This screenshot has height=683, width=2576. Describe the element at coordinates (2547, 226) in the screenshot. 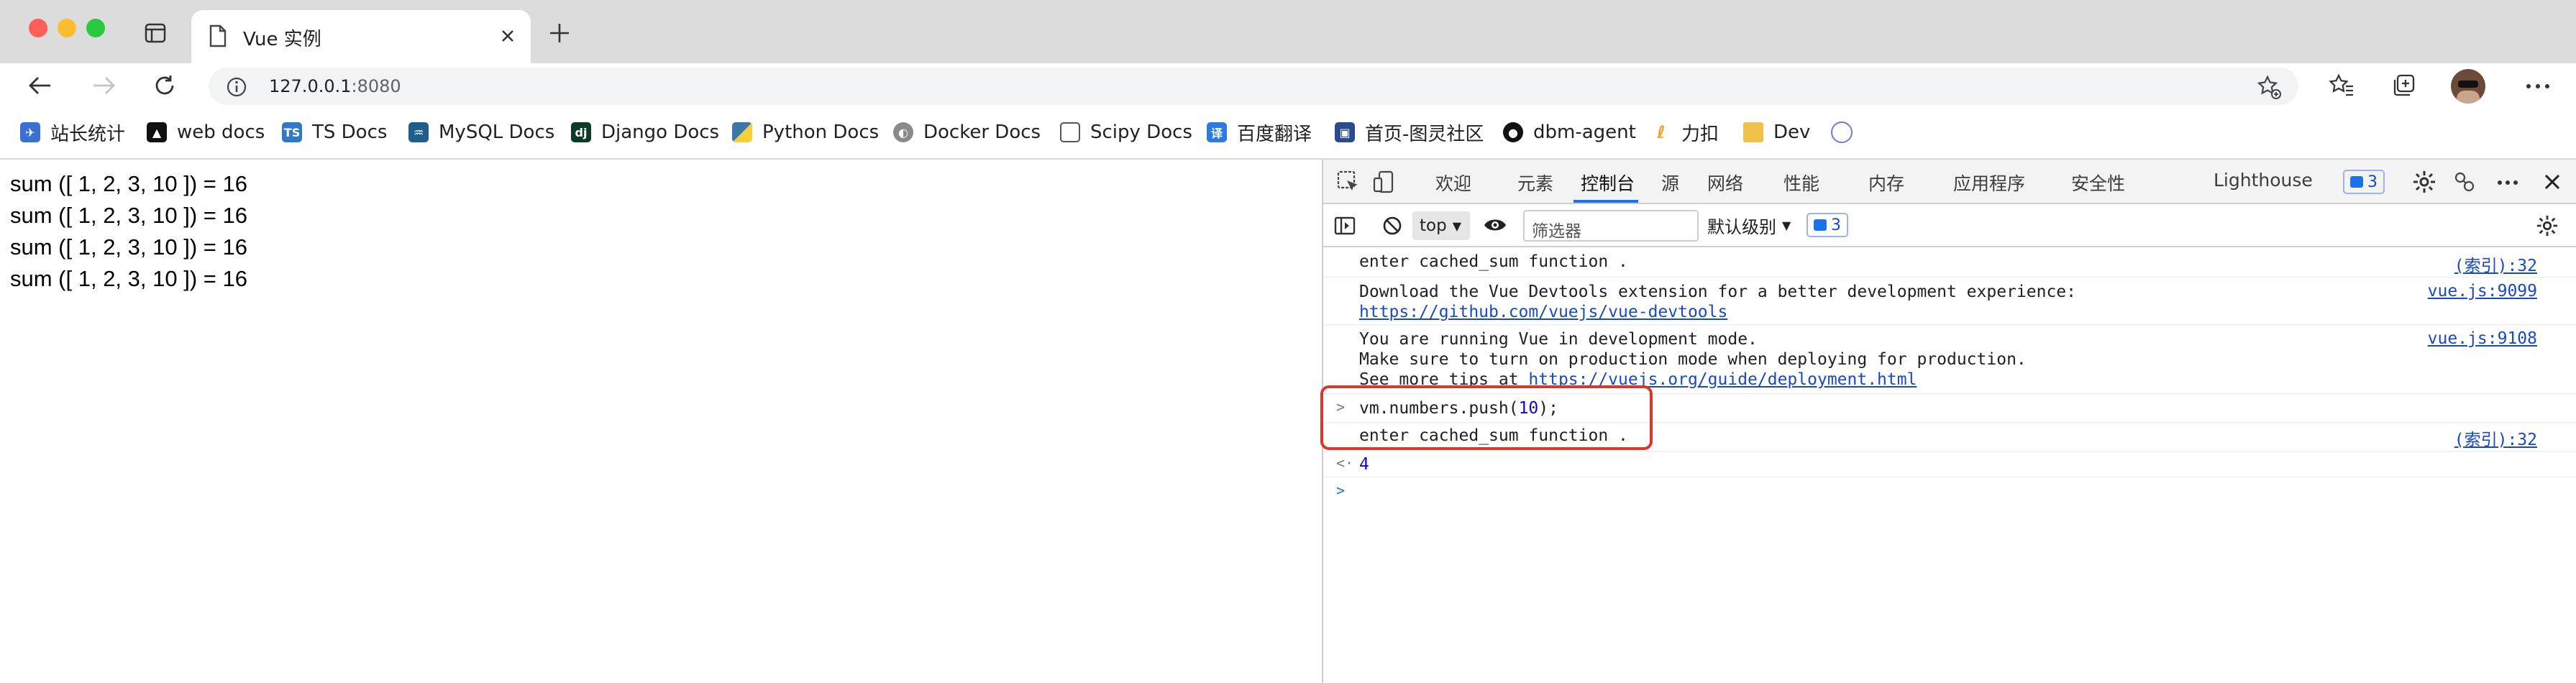

I see `console-settings-icon` at that location.